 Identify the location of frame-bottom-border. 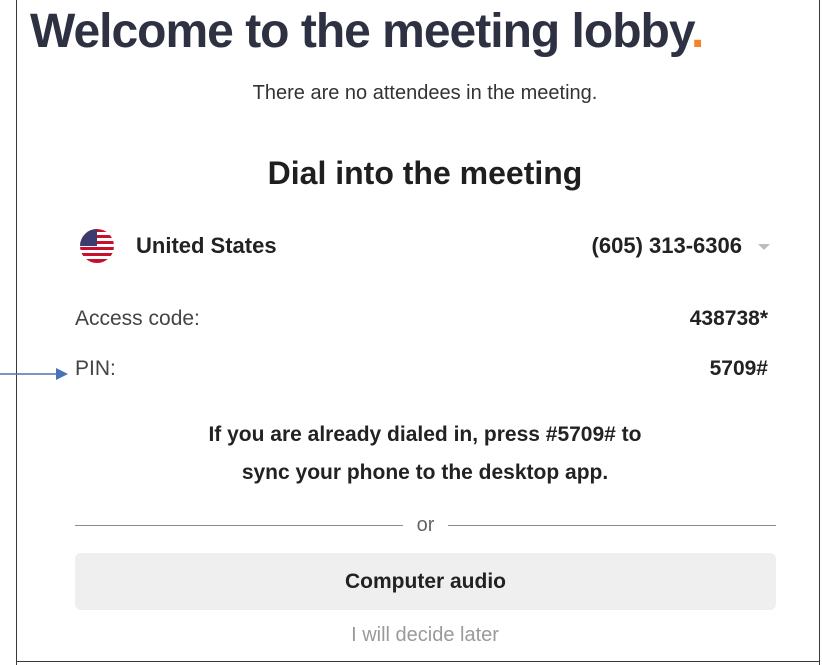
(418, 661).